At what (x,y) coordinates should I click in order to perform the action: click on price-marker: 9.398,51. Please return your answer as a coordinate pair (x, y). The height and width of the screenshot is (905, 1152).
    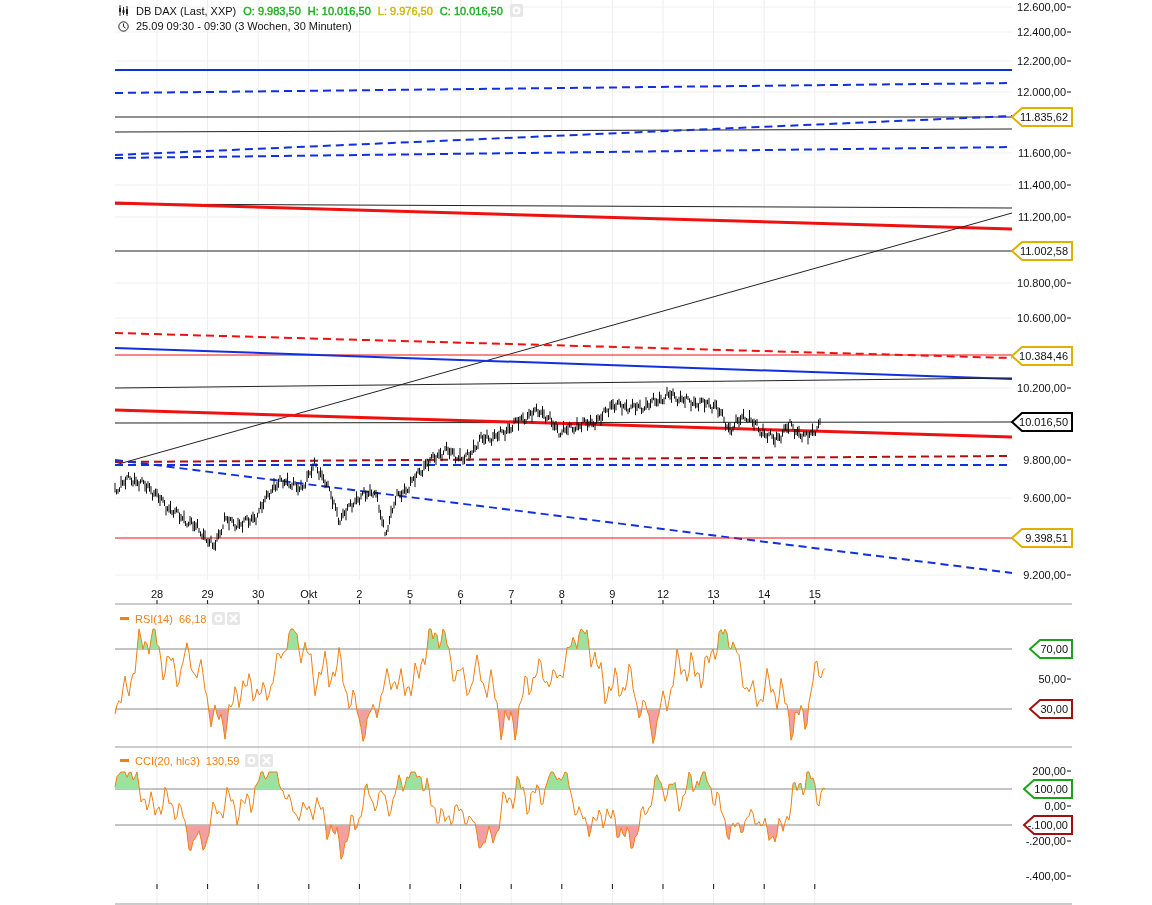
    Looking at the image, I should click on (1041, 538).